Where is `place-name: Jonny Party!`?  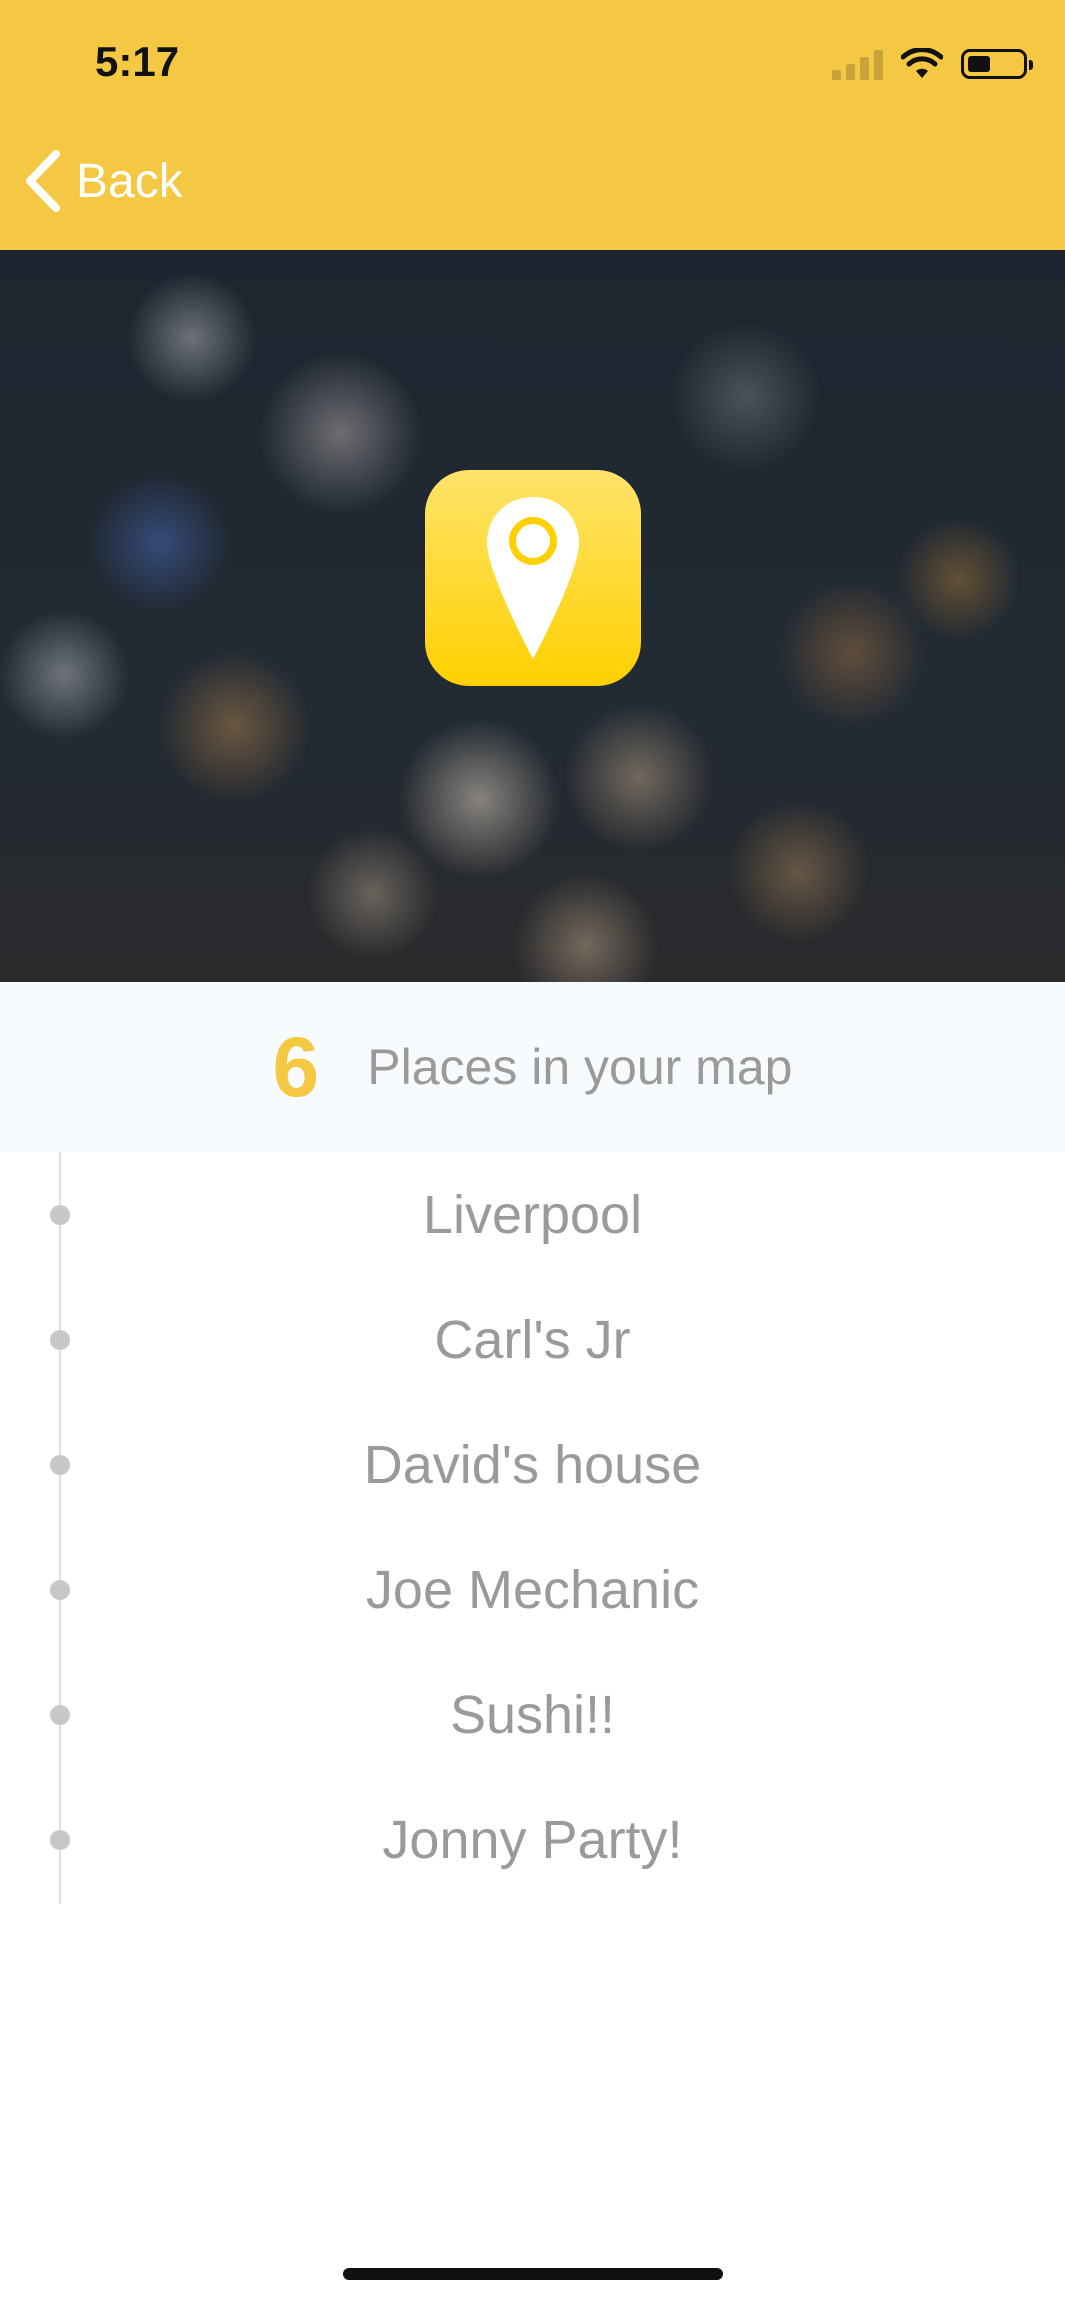 place-name: Jonny Party! is located at coordinates (532, 1839).